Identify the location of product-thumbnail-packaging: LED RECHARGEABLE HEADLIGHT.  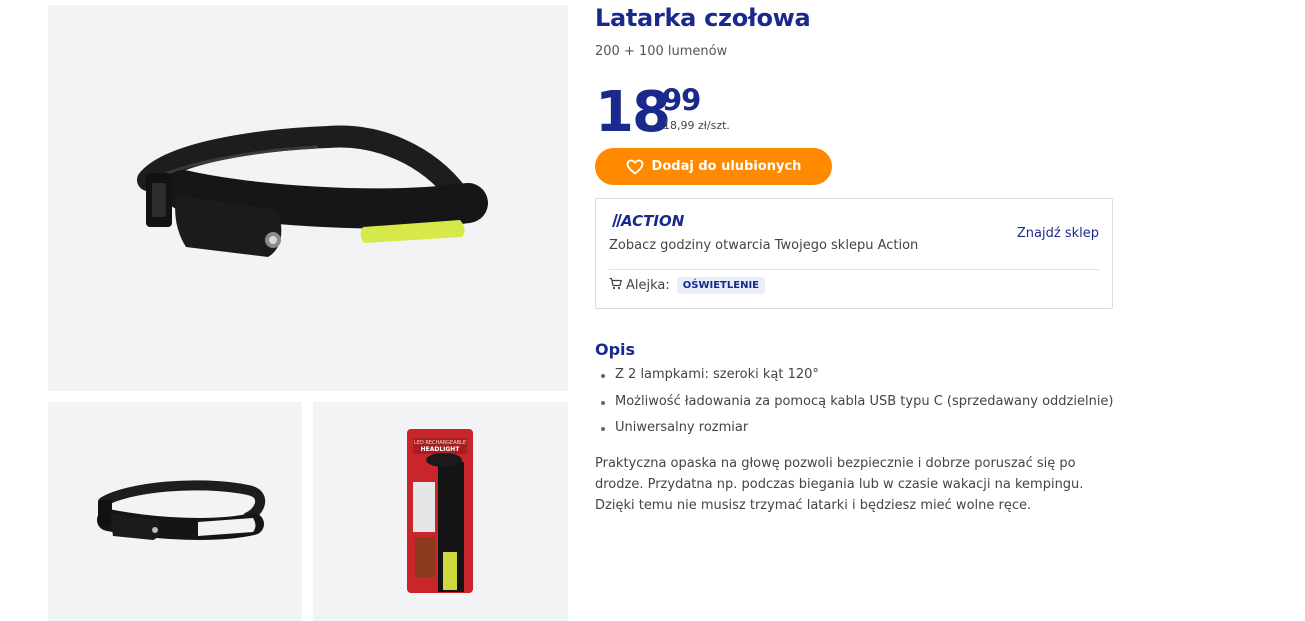
(440, 511).